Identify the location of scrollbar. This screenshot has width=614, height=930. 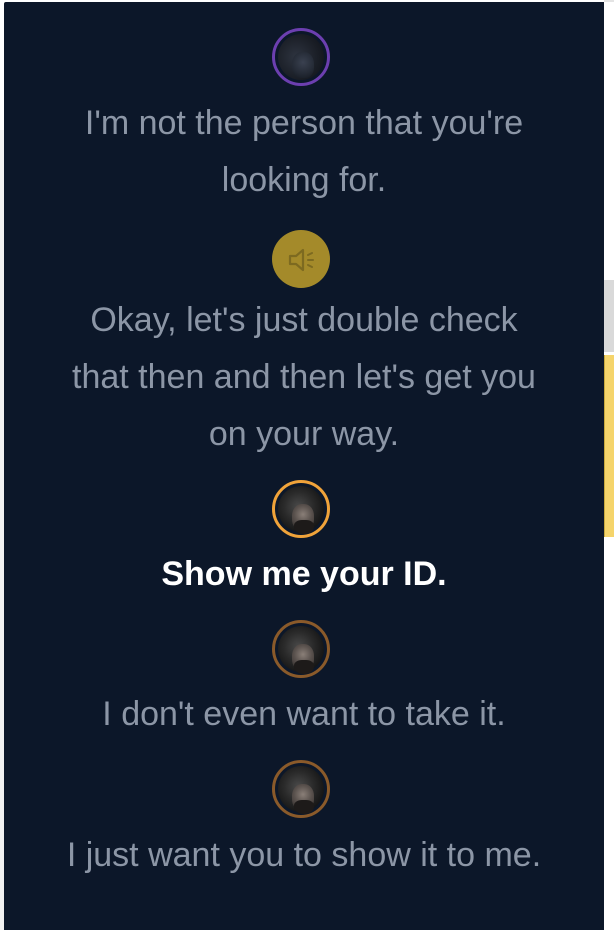
(609, 465).